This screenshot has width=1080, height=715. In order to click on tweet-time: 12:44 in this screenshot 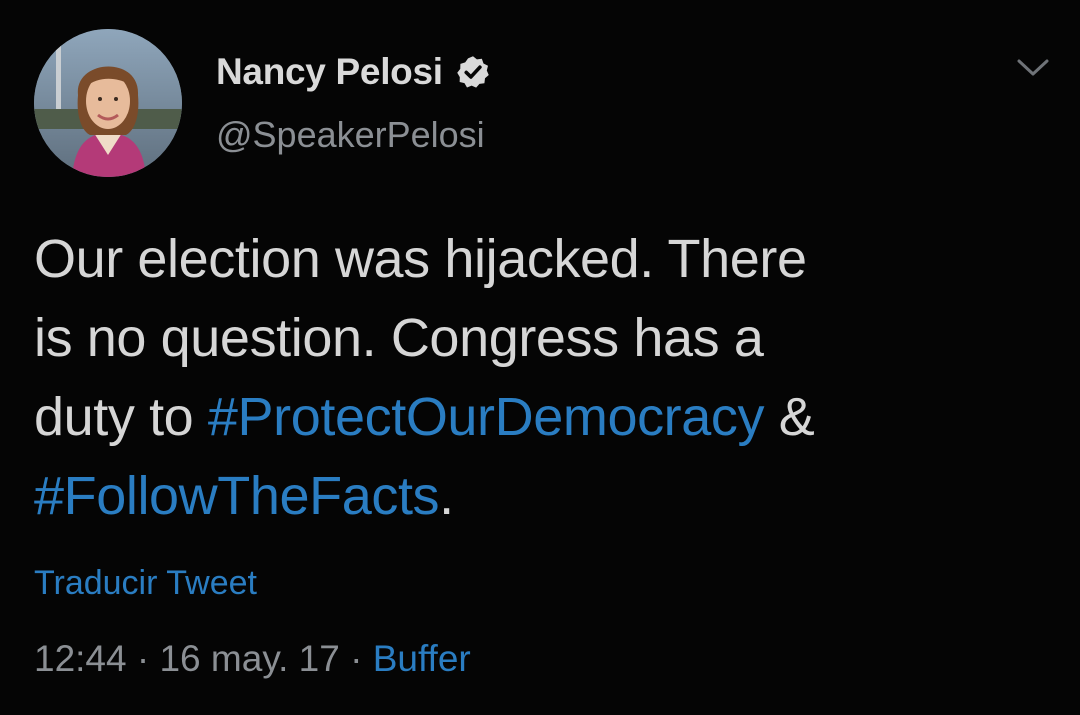, I will do `click(80, 659)`.